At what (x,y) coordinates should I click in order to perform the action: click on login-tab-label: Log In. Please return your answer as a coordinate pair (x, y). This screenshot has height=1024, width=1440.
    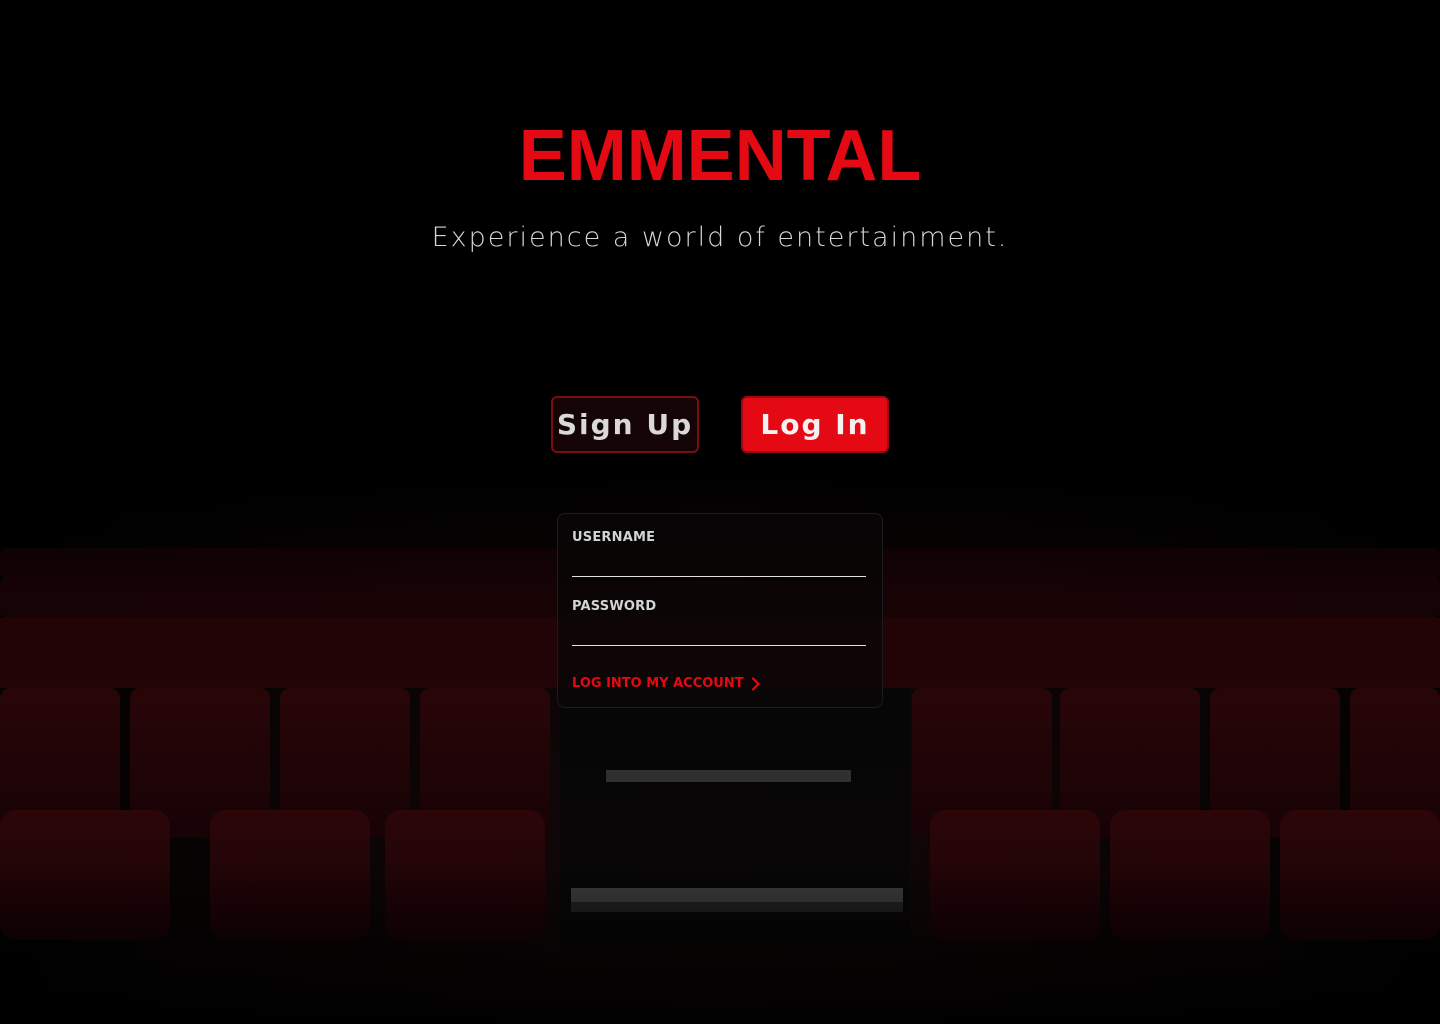
    Looking at the image, I should click on (815, 424).